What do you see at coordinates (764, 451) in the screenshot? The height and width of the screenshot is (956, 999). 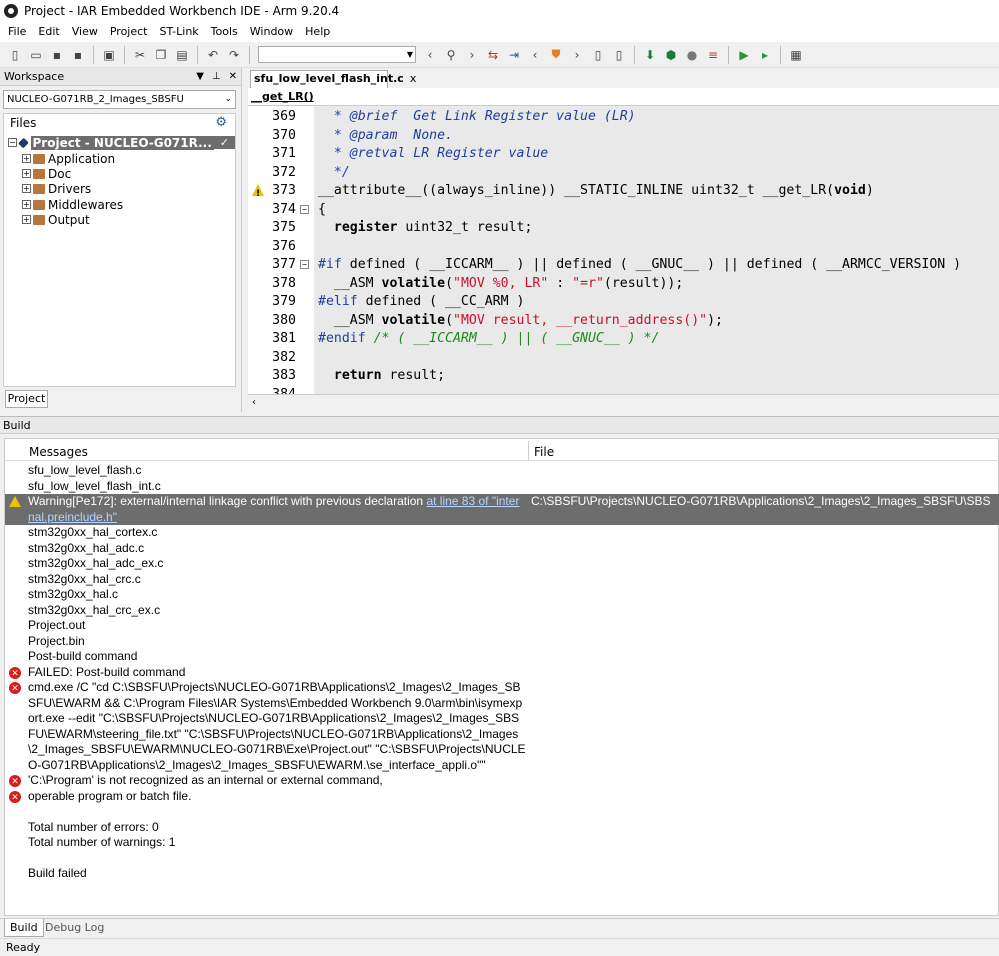 I see `column-header-file: File` at bounding box center [764, 451].